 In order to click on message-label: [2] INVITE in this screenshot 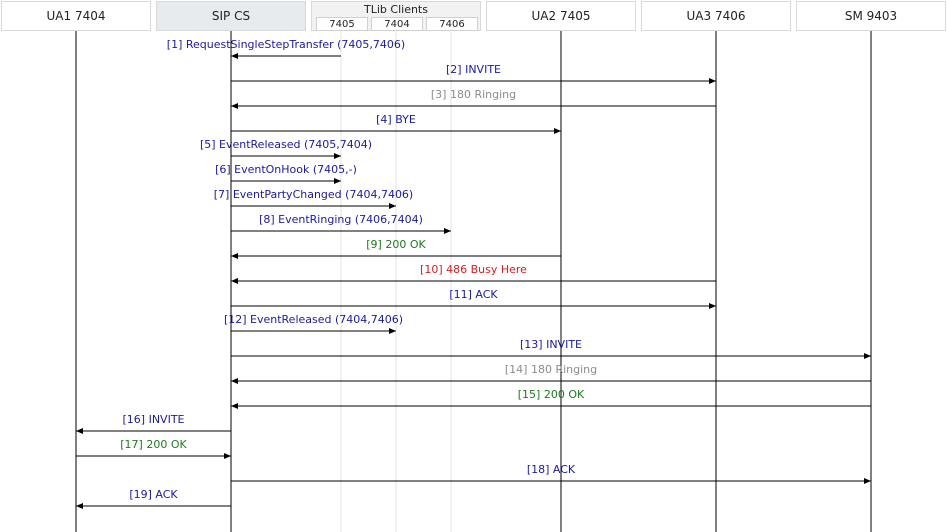, I will do `click(473, 69)`.